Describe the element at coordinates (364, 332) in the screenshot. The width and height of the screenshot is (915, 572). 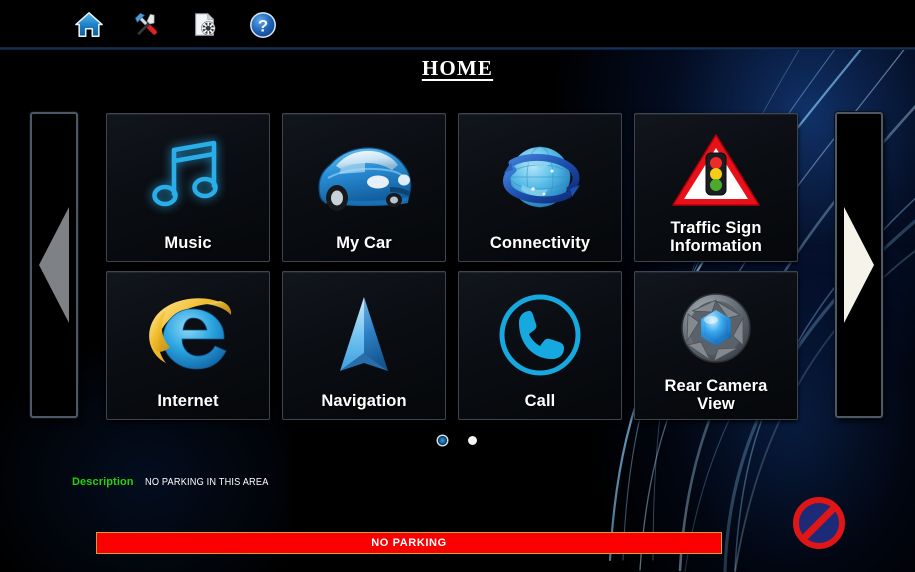
I see `navigation-arrow-icon` at that location.